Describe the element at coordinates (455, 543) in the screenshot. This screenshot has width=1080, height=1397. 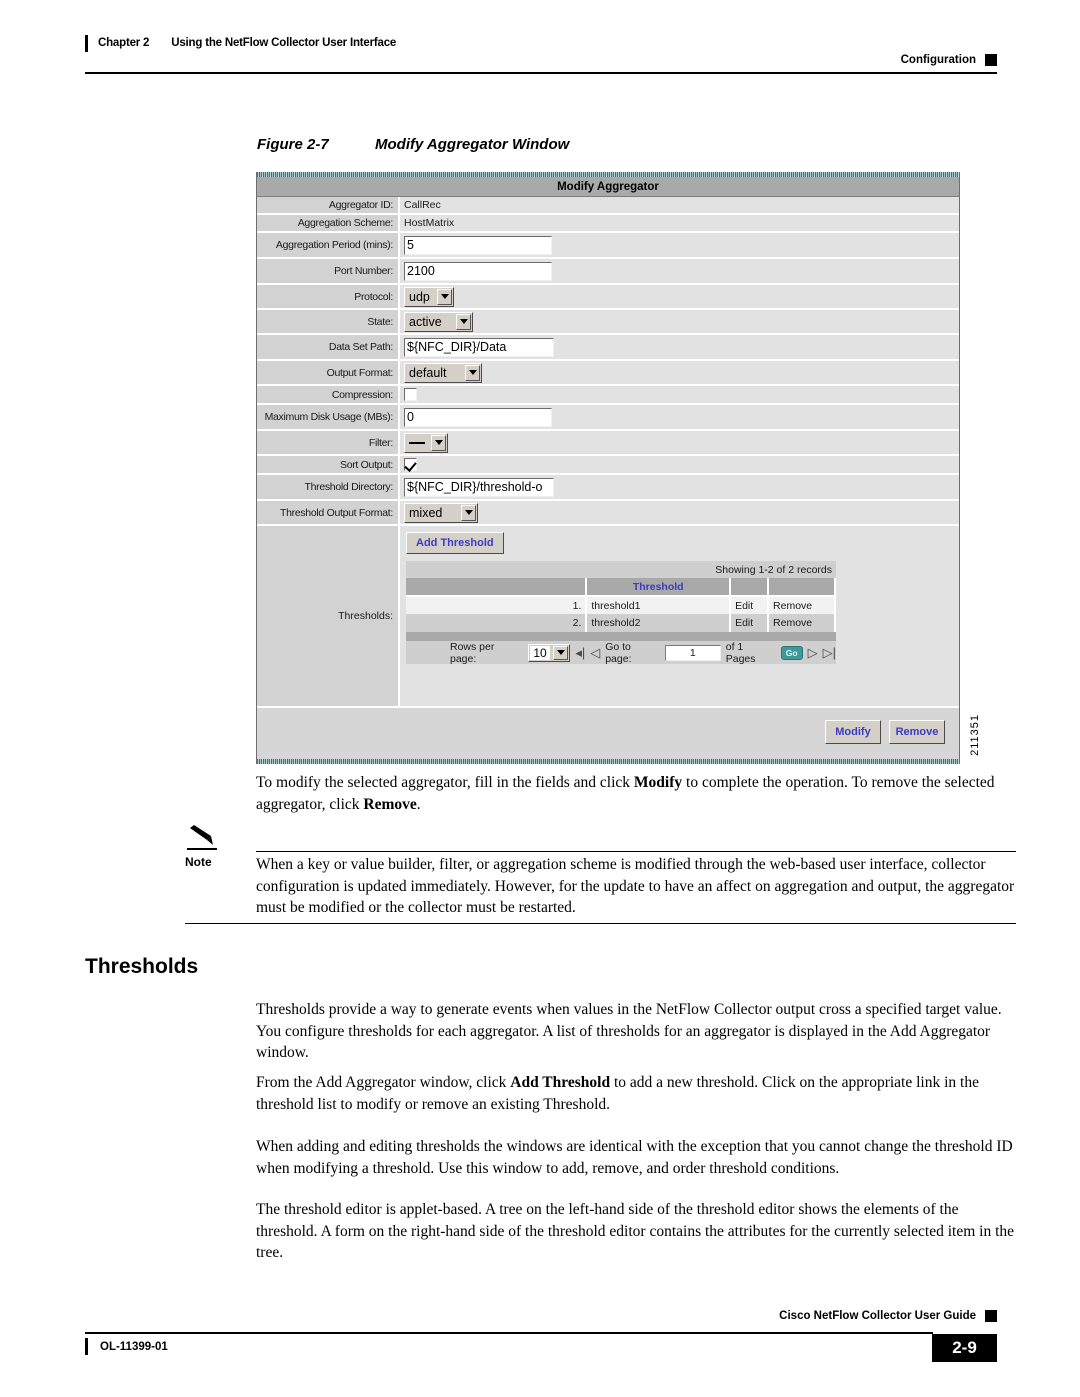
I see `add-threshold-button: Add Threshold` at that location.